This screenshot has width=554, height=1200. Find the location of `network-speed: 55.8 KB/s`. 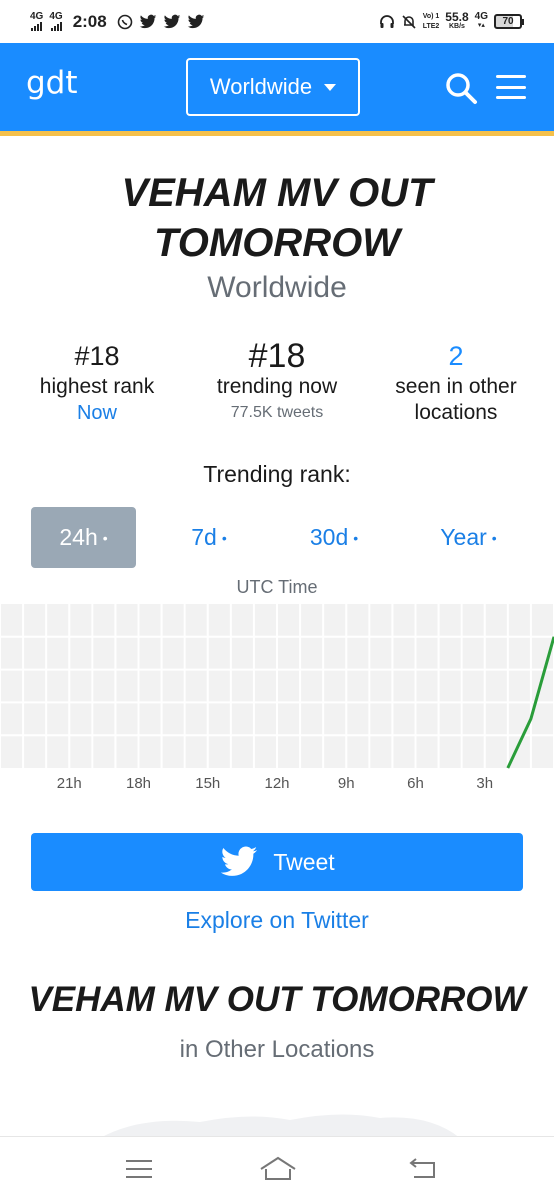

network-speed: 55.8 KB/s is located at coordinates (457, 20).